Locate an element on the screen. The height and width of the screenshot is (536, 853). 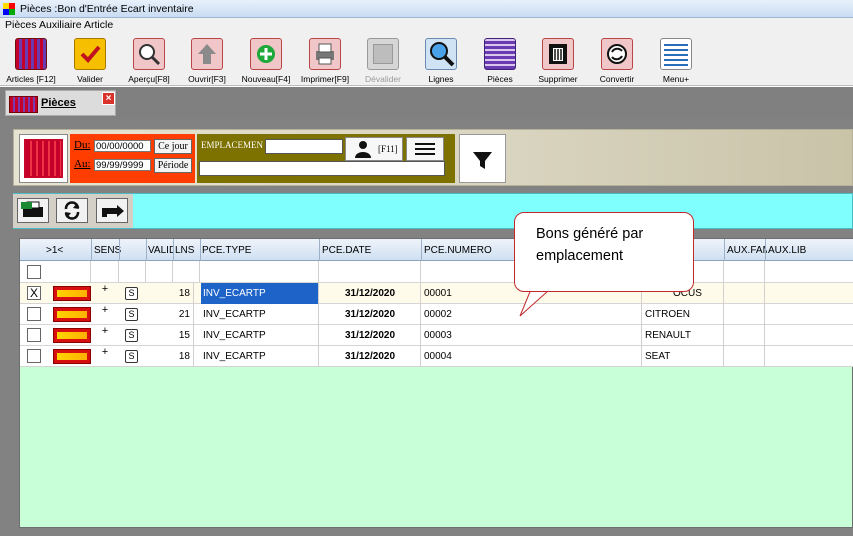
refresh-icon is located at coordinates (72, 210).